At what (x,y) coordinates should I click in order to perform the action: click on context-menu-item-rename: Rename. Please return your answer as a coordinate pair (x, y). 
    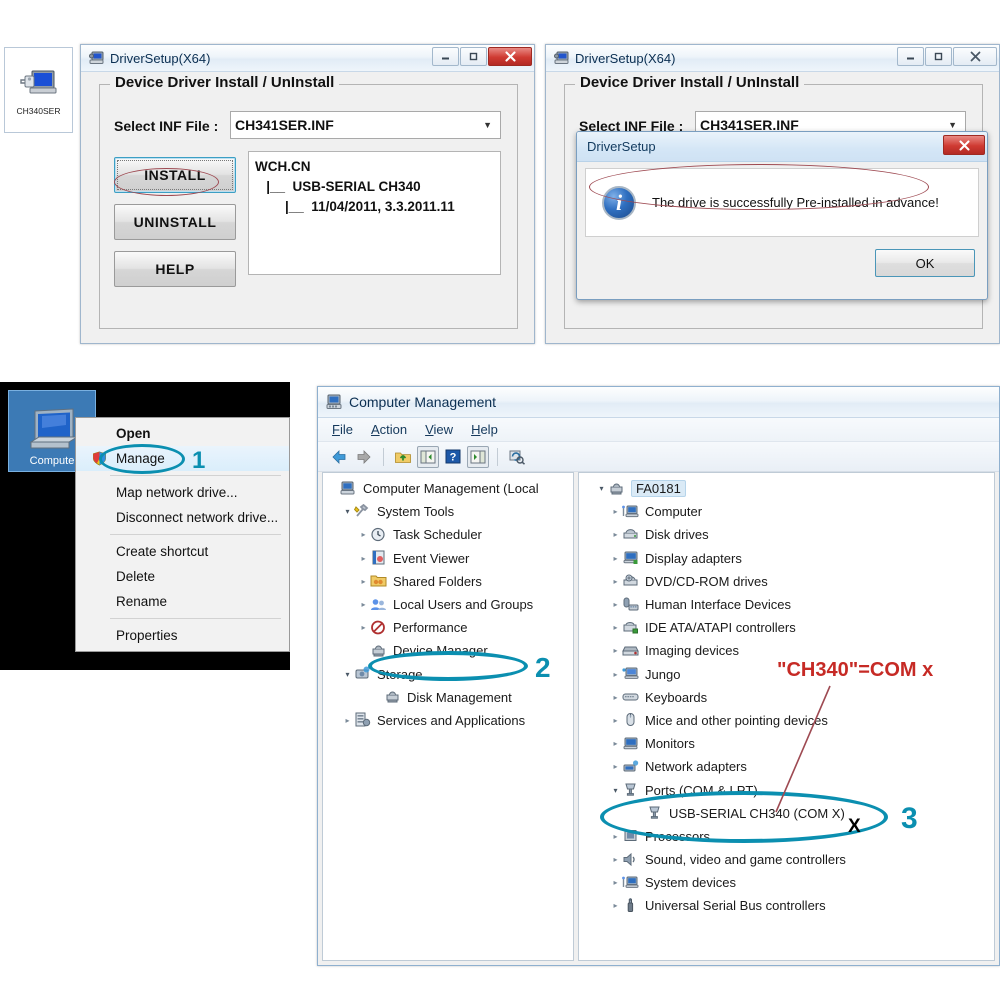
    Looking at the image, I should click on (182, 601).